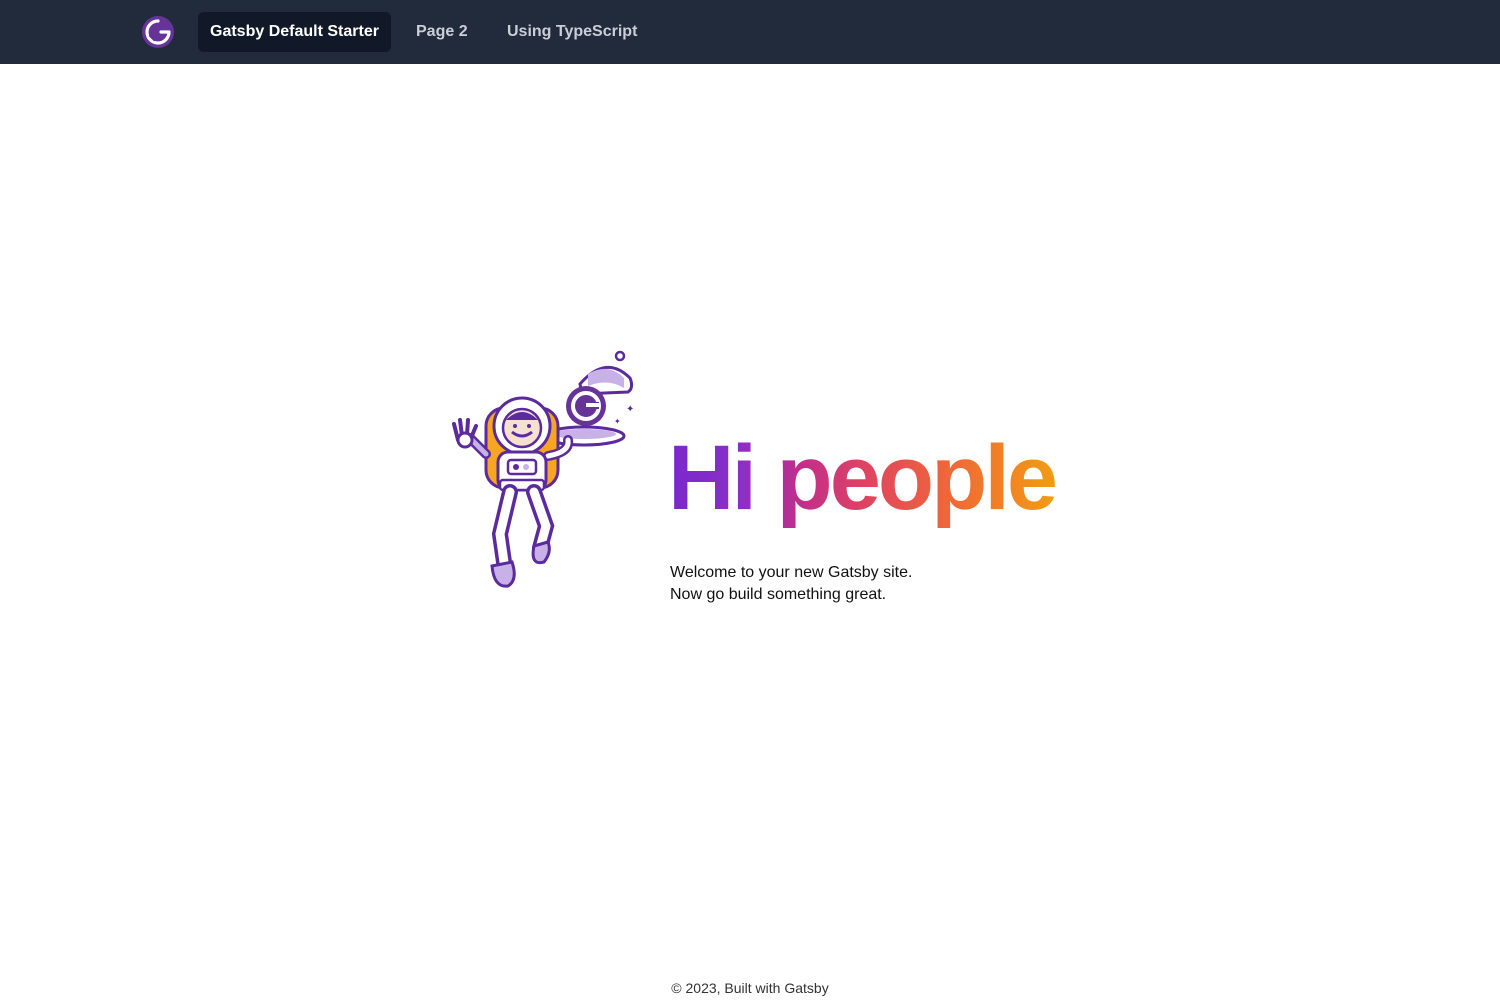 This screenshot has height=1000, width=1500. Describe the element at coordinates (294, 32) in the screenshot. I see `nav-link-home: Gatsby Default Starter` at that location.